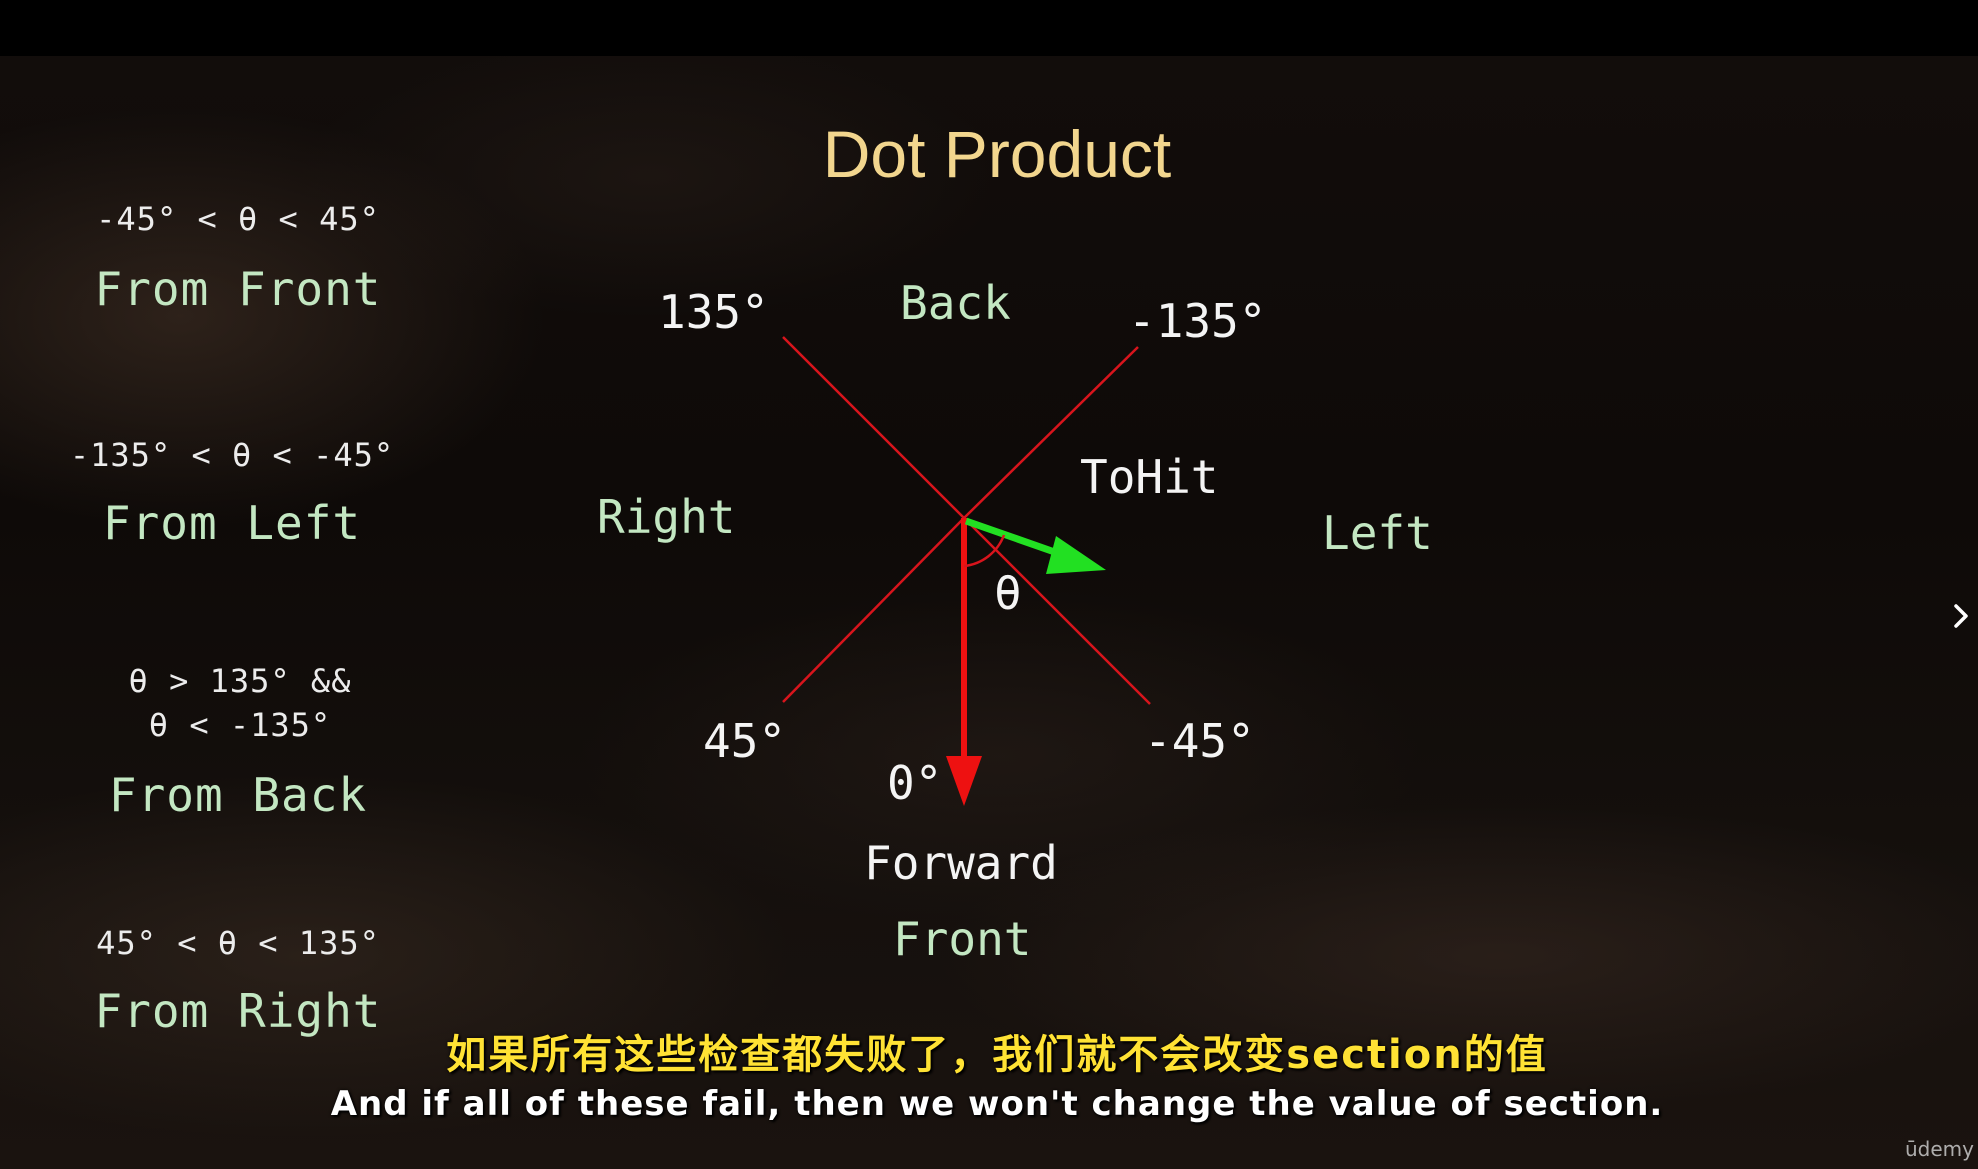 The height and width of the screenshot is (1169, 1978). What do you see at coordinates (961, 863) in the screenshot?
I see `forward-label: Forward` at bounding box center [961, 863].